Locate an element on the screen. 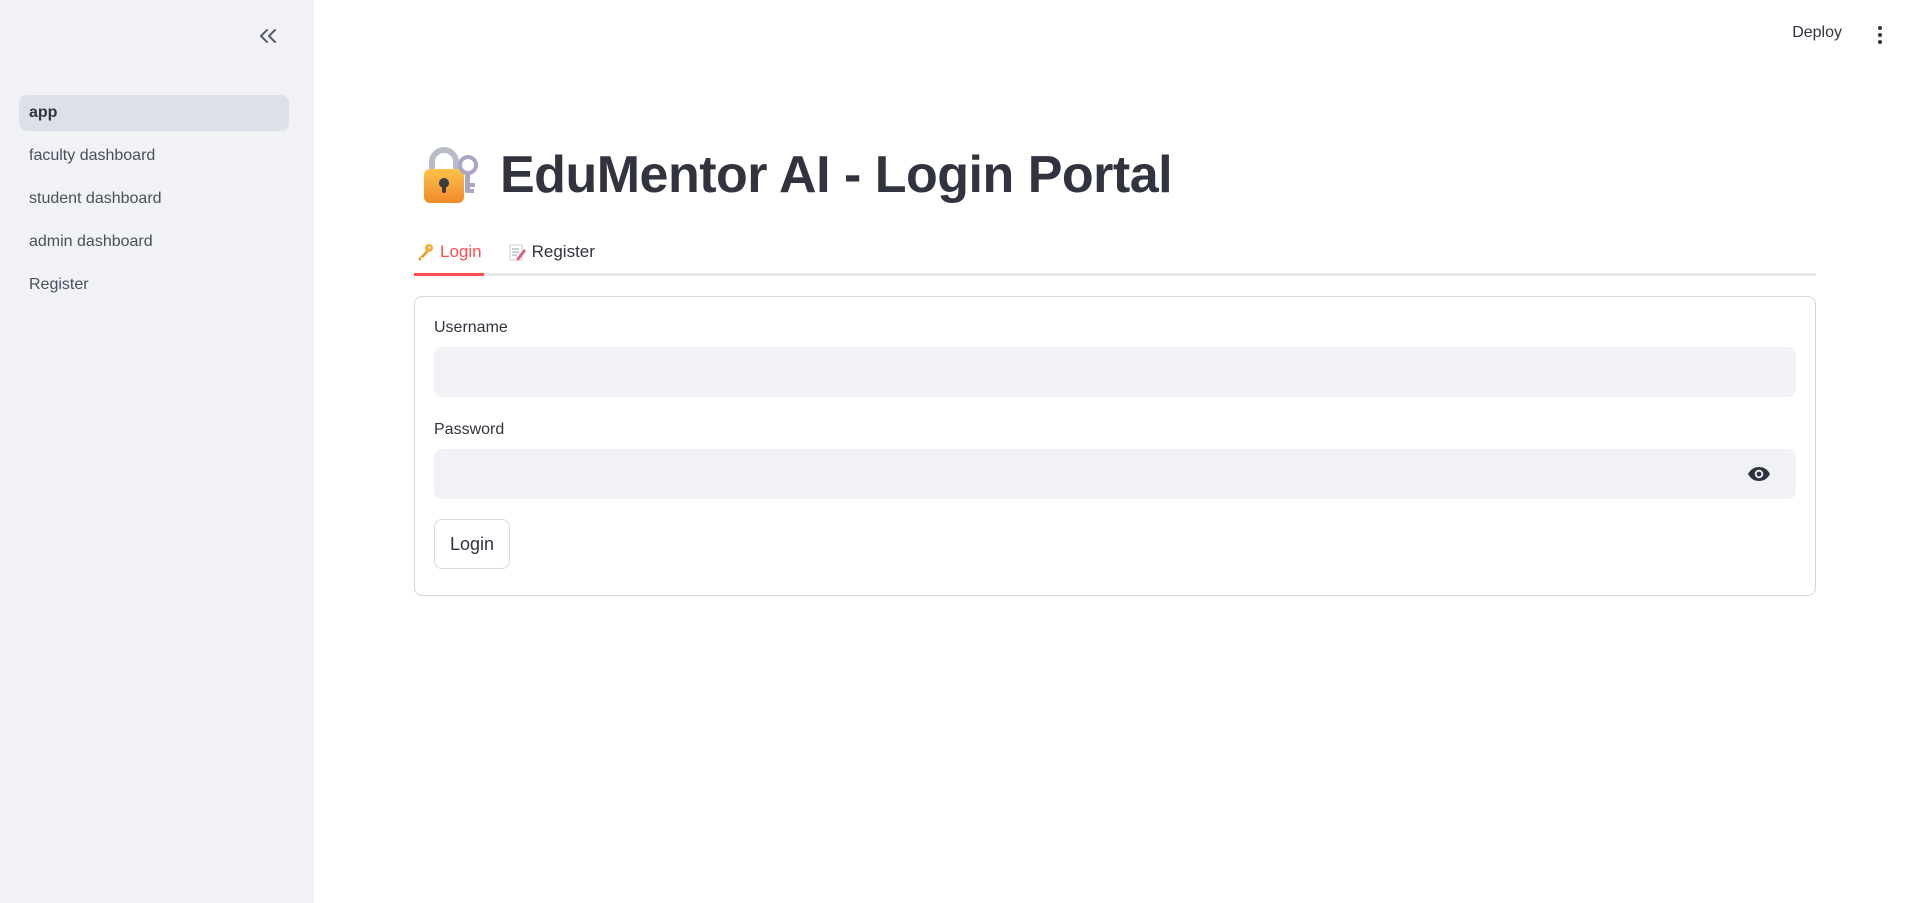 This screenshot has height=903, width=1912. key-icon is located at coordinates (425, 252).